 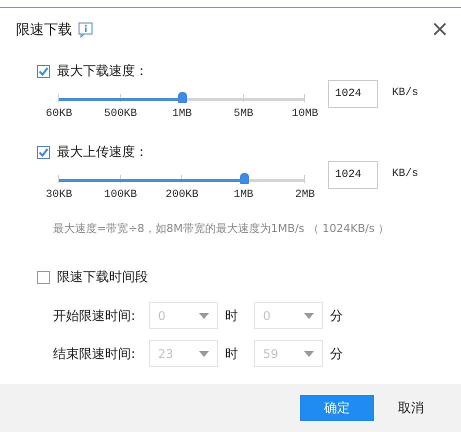 What do you see at coordinates (221, 228) in the screenshot?
I see `hint-text: 最大速度=带宽÷8，如8M带宽的最大速度为1MB/s （ 1024KB/s ）` at bounding box center [221, 228].